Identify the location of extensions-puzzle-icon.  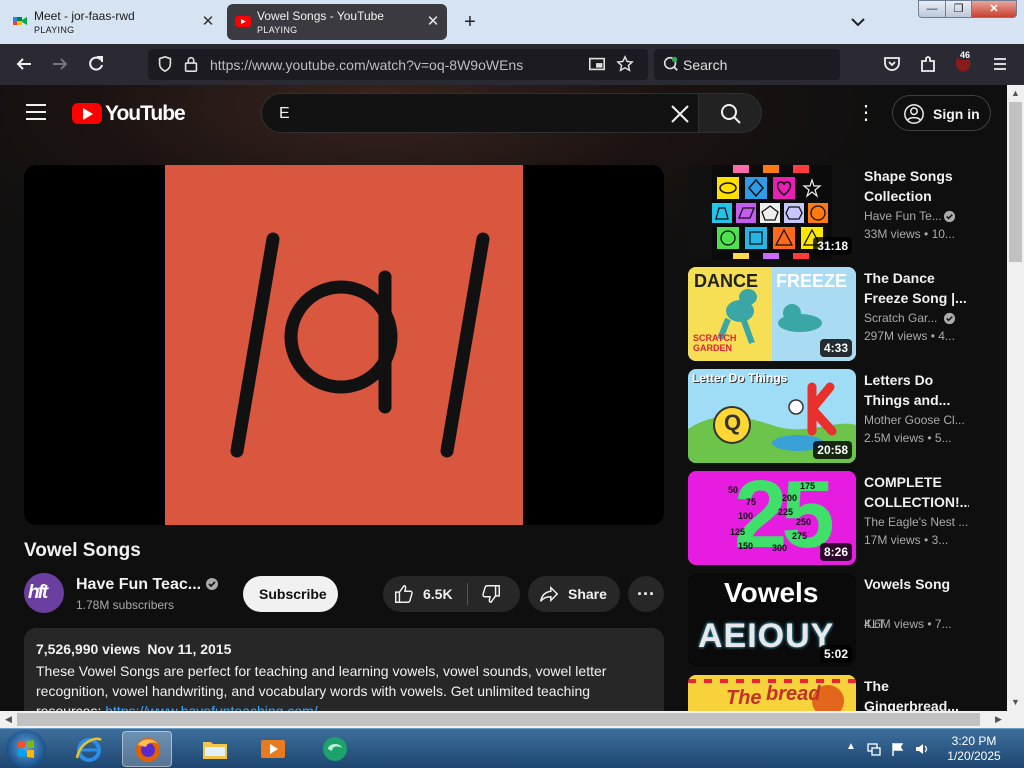
(928, 64).